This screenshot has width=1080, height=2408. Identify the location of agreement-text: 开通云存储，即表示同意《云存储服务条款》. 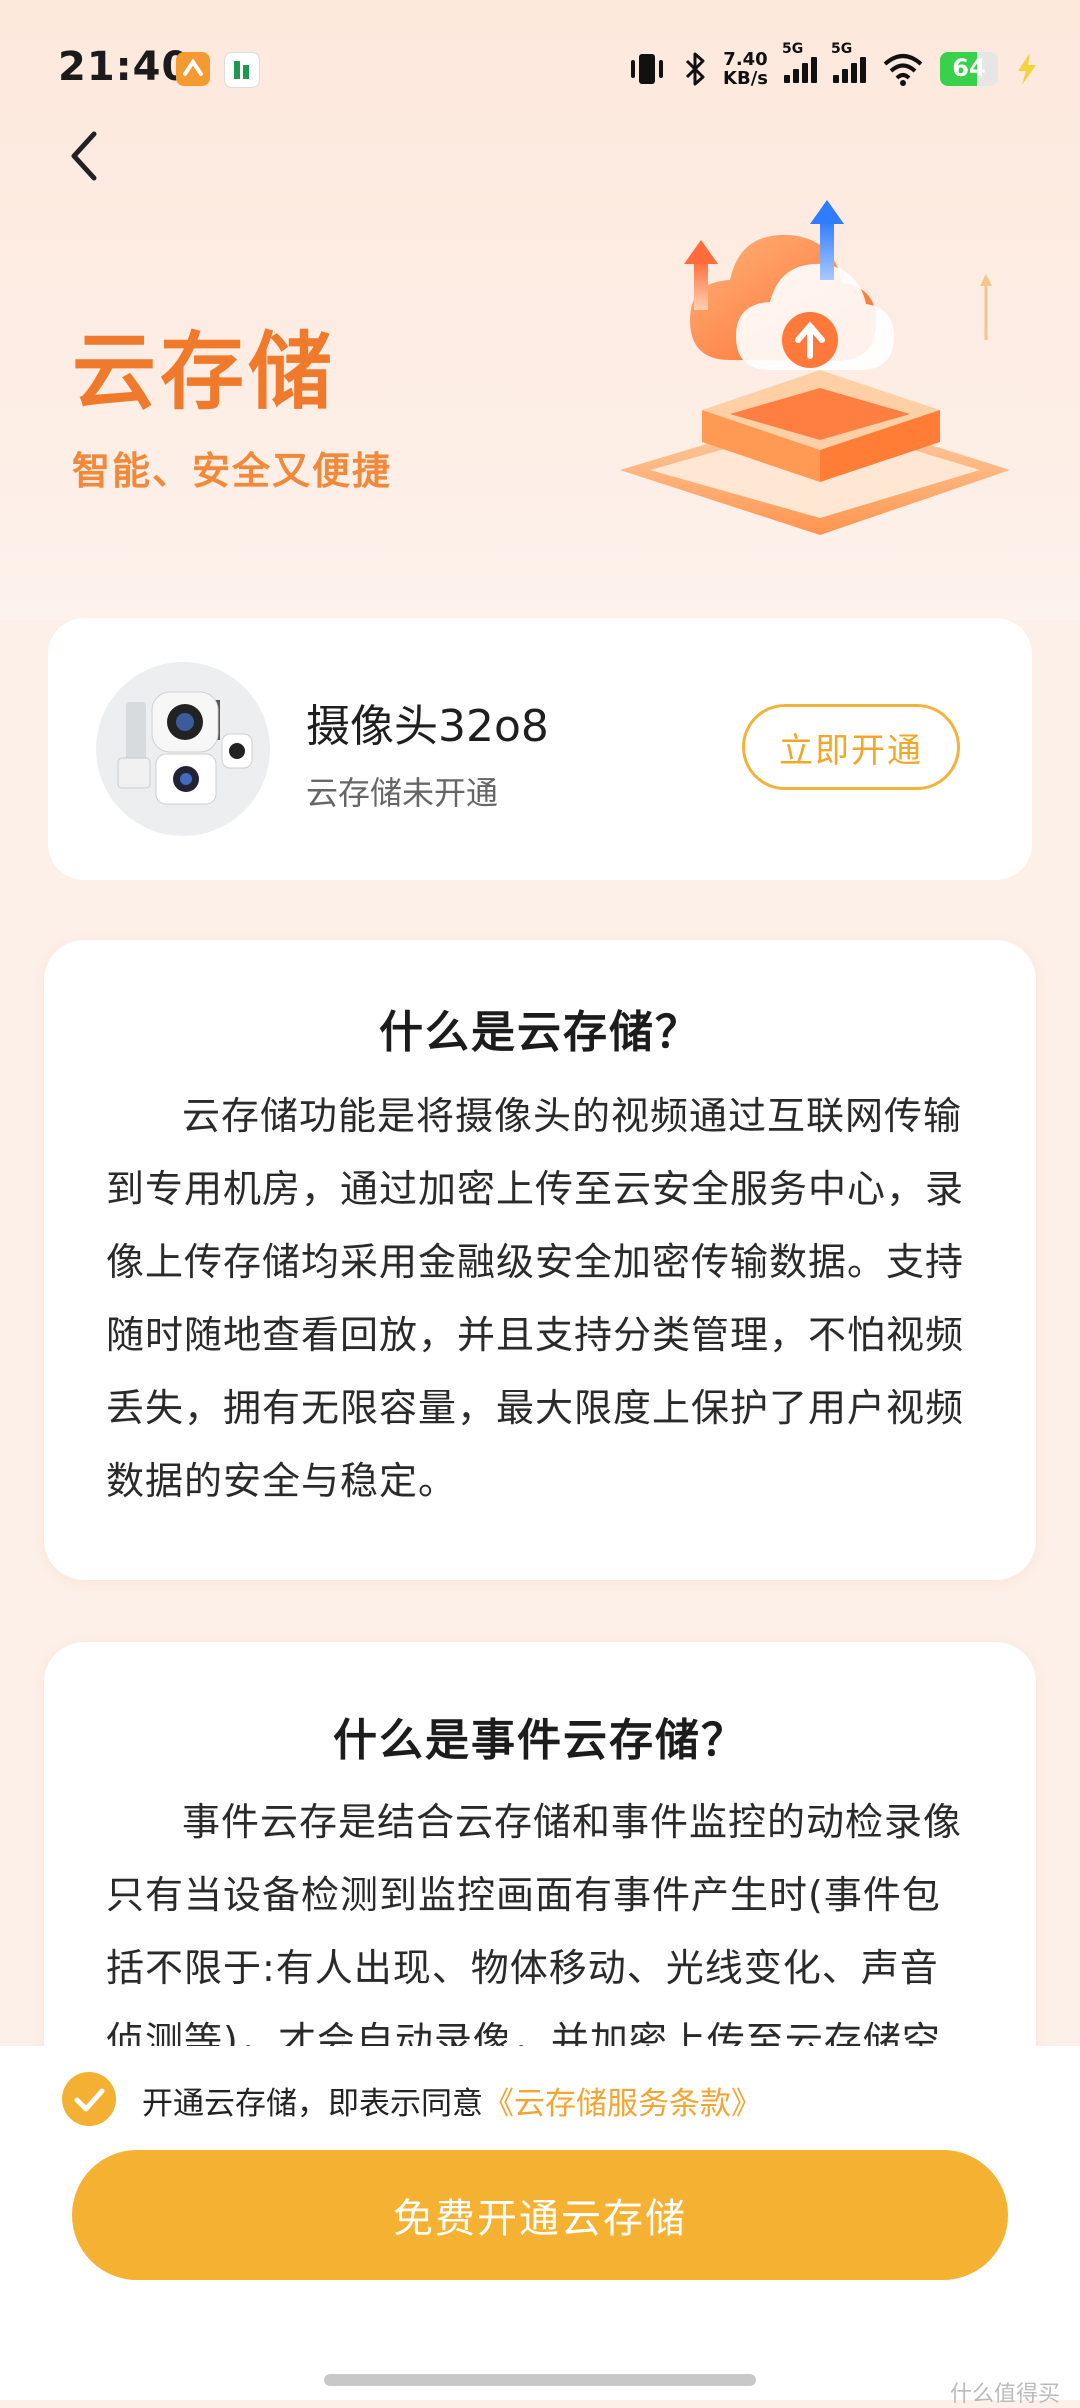
(452, 2104).